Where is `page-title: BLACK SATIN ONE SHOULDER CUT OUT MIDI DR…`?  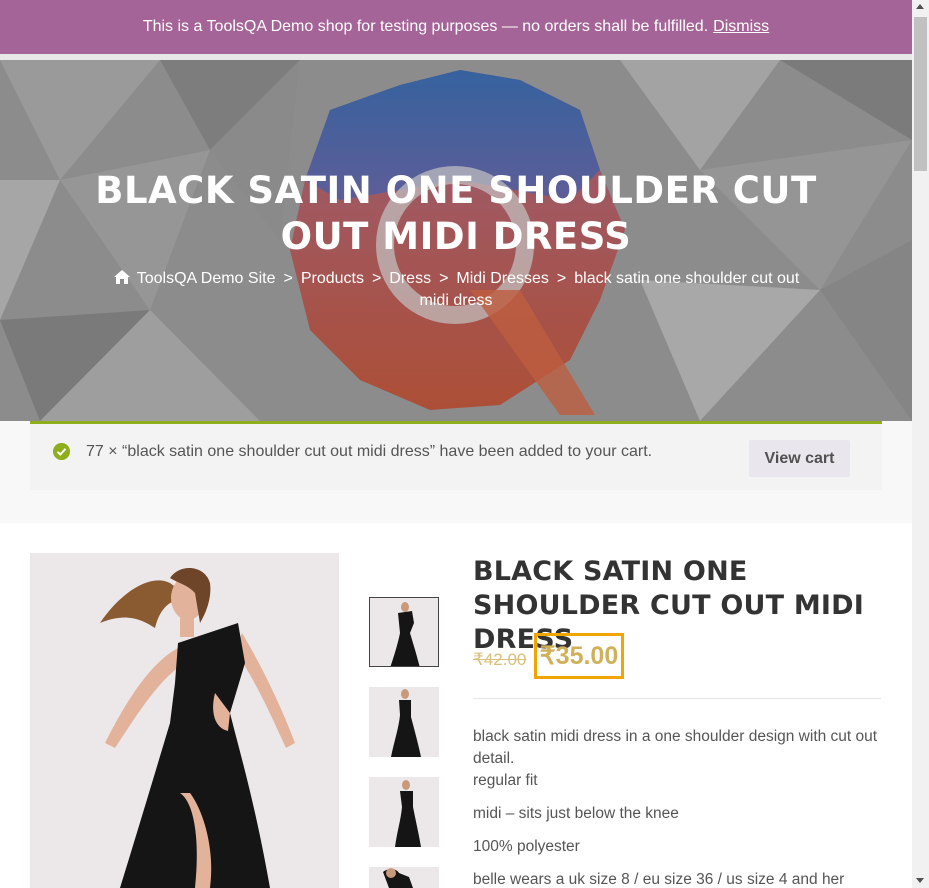
page-title: BLACK SATIN ONE SHOULDER CUT OUT MIDI DR… is located at coordinates (456, 213).